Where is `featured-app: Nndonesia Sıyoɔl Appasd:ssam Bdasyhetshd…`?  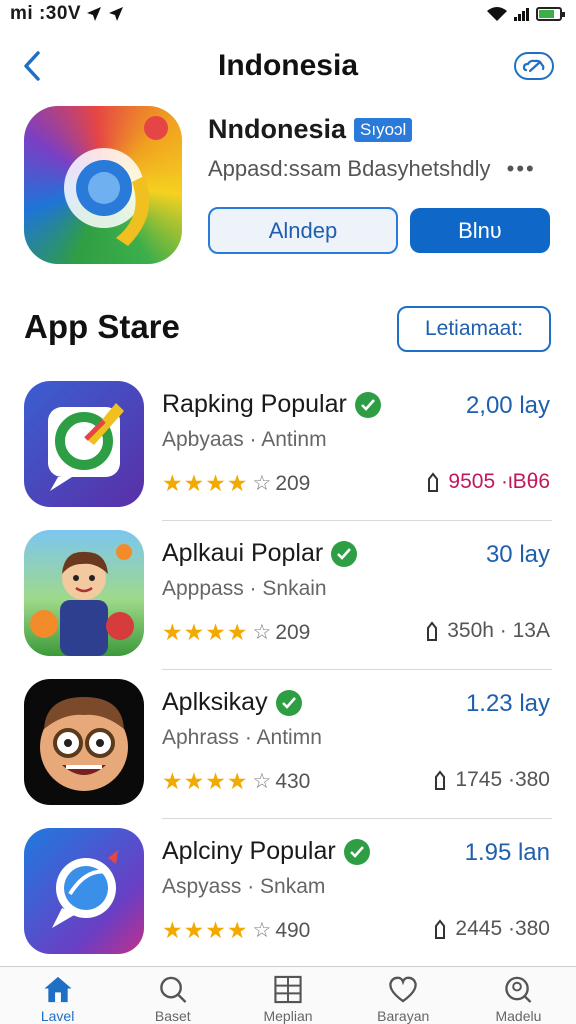 featured-app: Nndonesia Sıyoɔl Appasd:ssam Bdasyhetshd… is located at coordinates (289, 188).